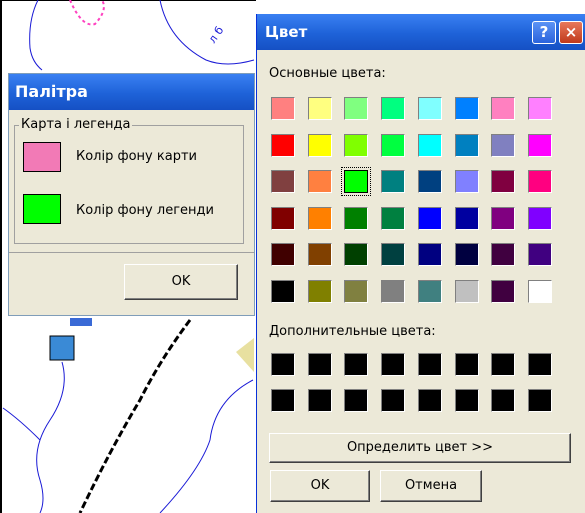 This screenshot has height=513, width=585. Describe the element at coordinates (145, 210) in the screenshot. I see `legend-bg-label: Колір фону легенди` at that location.